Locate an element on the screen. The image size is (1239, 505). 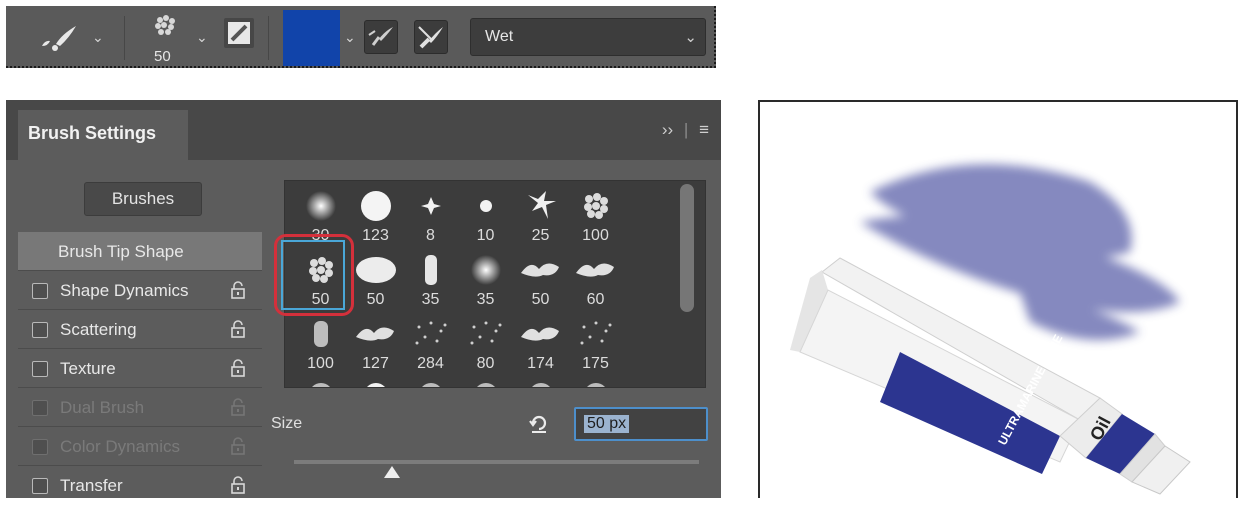
brush-tip-8: 35 is located at coordinates (430, 279).